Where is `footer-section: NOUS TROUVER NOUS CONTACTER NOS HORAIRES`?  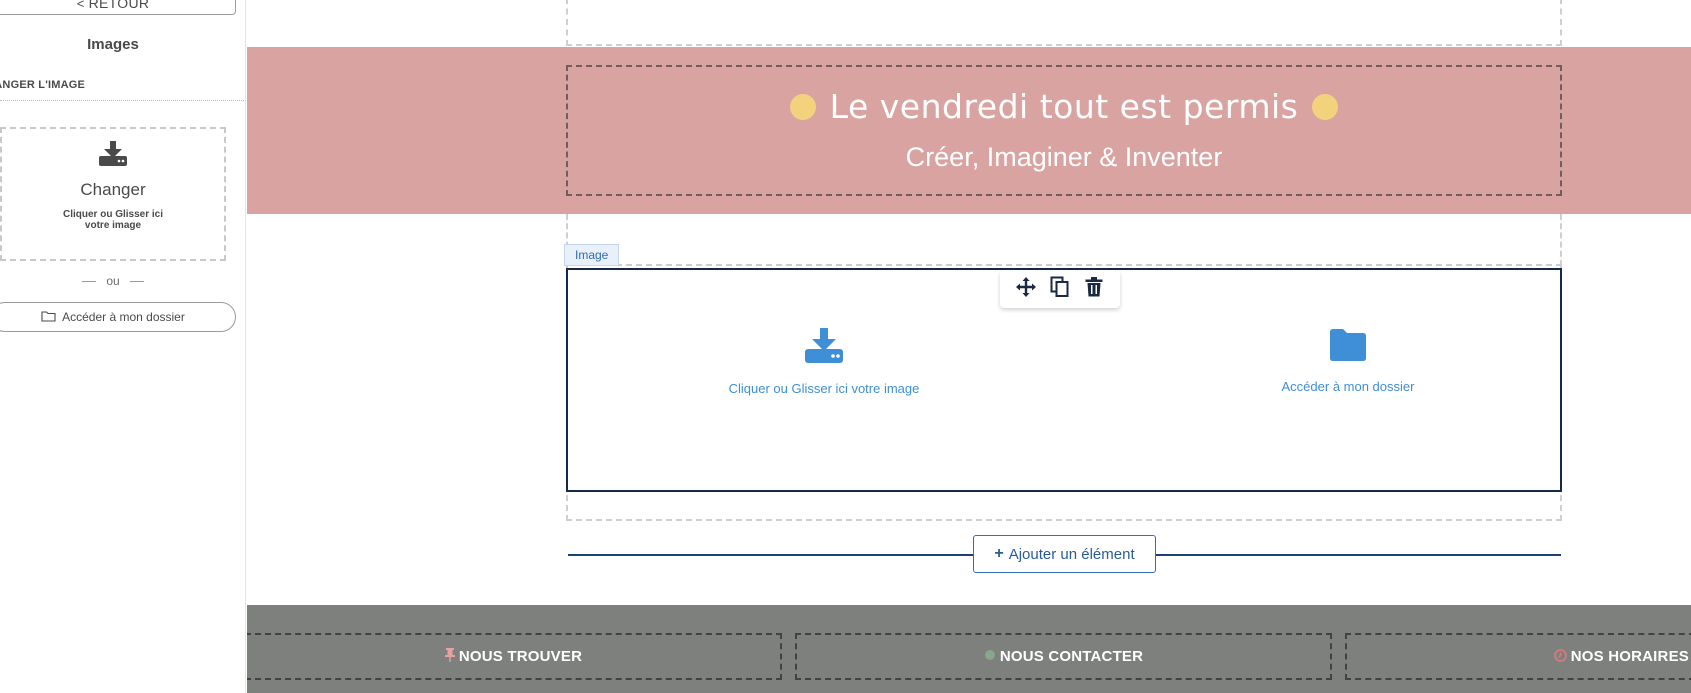 footer-section: NOUS TROUVER NOUS CONTACTER NOS HORAIRES is located at coordinates (969, 649).